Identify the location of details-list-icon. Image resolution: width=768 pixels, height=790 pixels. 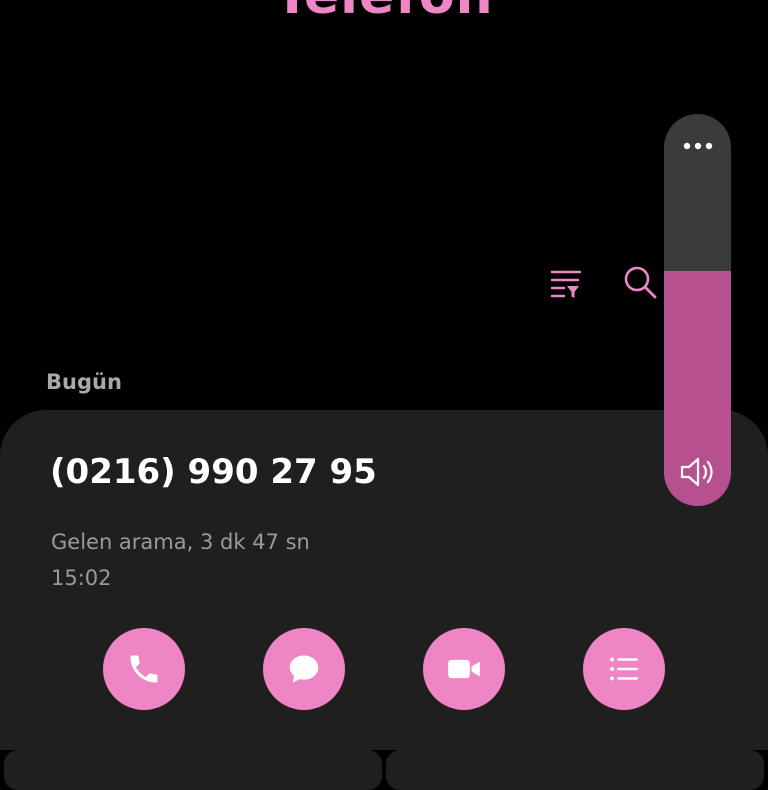
(624, 669).